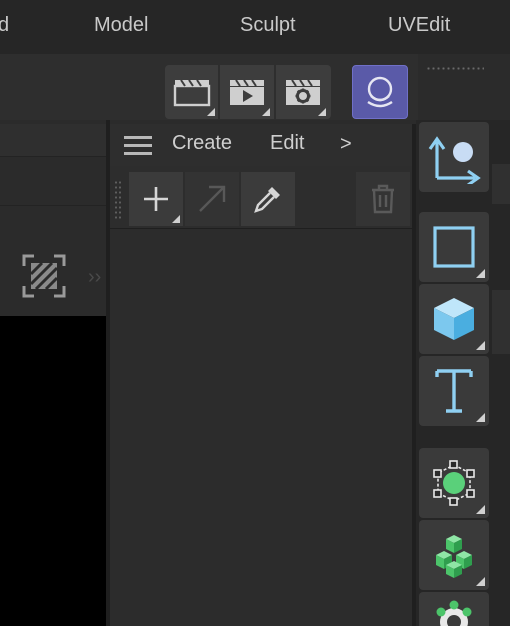  I want to click on selection-object-icon, so click(454, 483).